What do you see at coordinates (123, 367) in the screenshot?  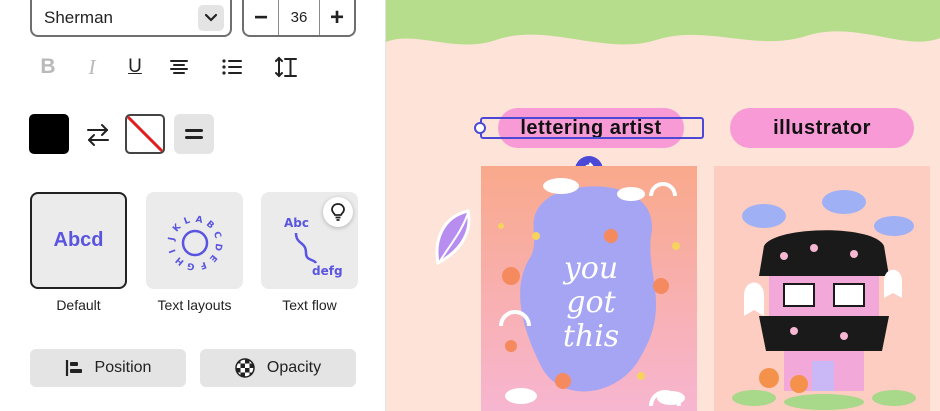 I see `position-label: Position` at bounding box center [123, 367].